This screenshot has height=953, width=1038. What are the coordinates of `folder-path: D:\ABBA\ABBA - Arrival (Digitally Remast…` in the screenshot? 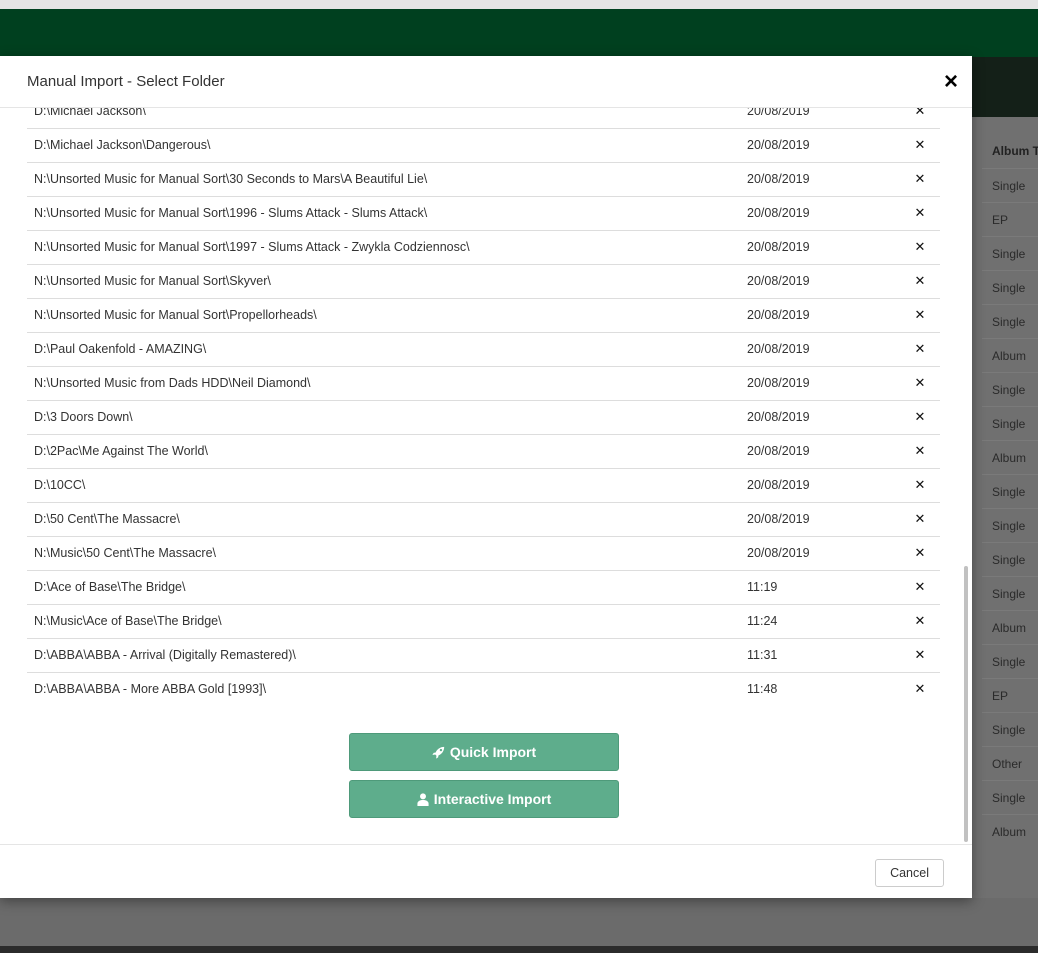 It's located at (383, 654).